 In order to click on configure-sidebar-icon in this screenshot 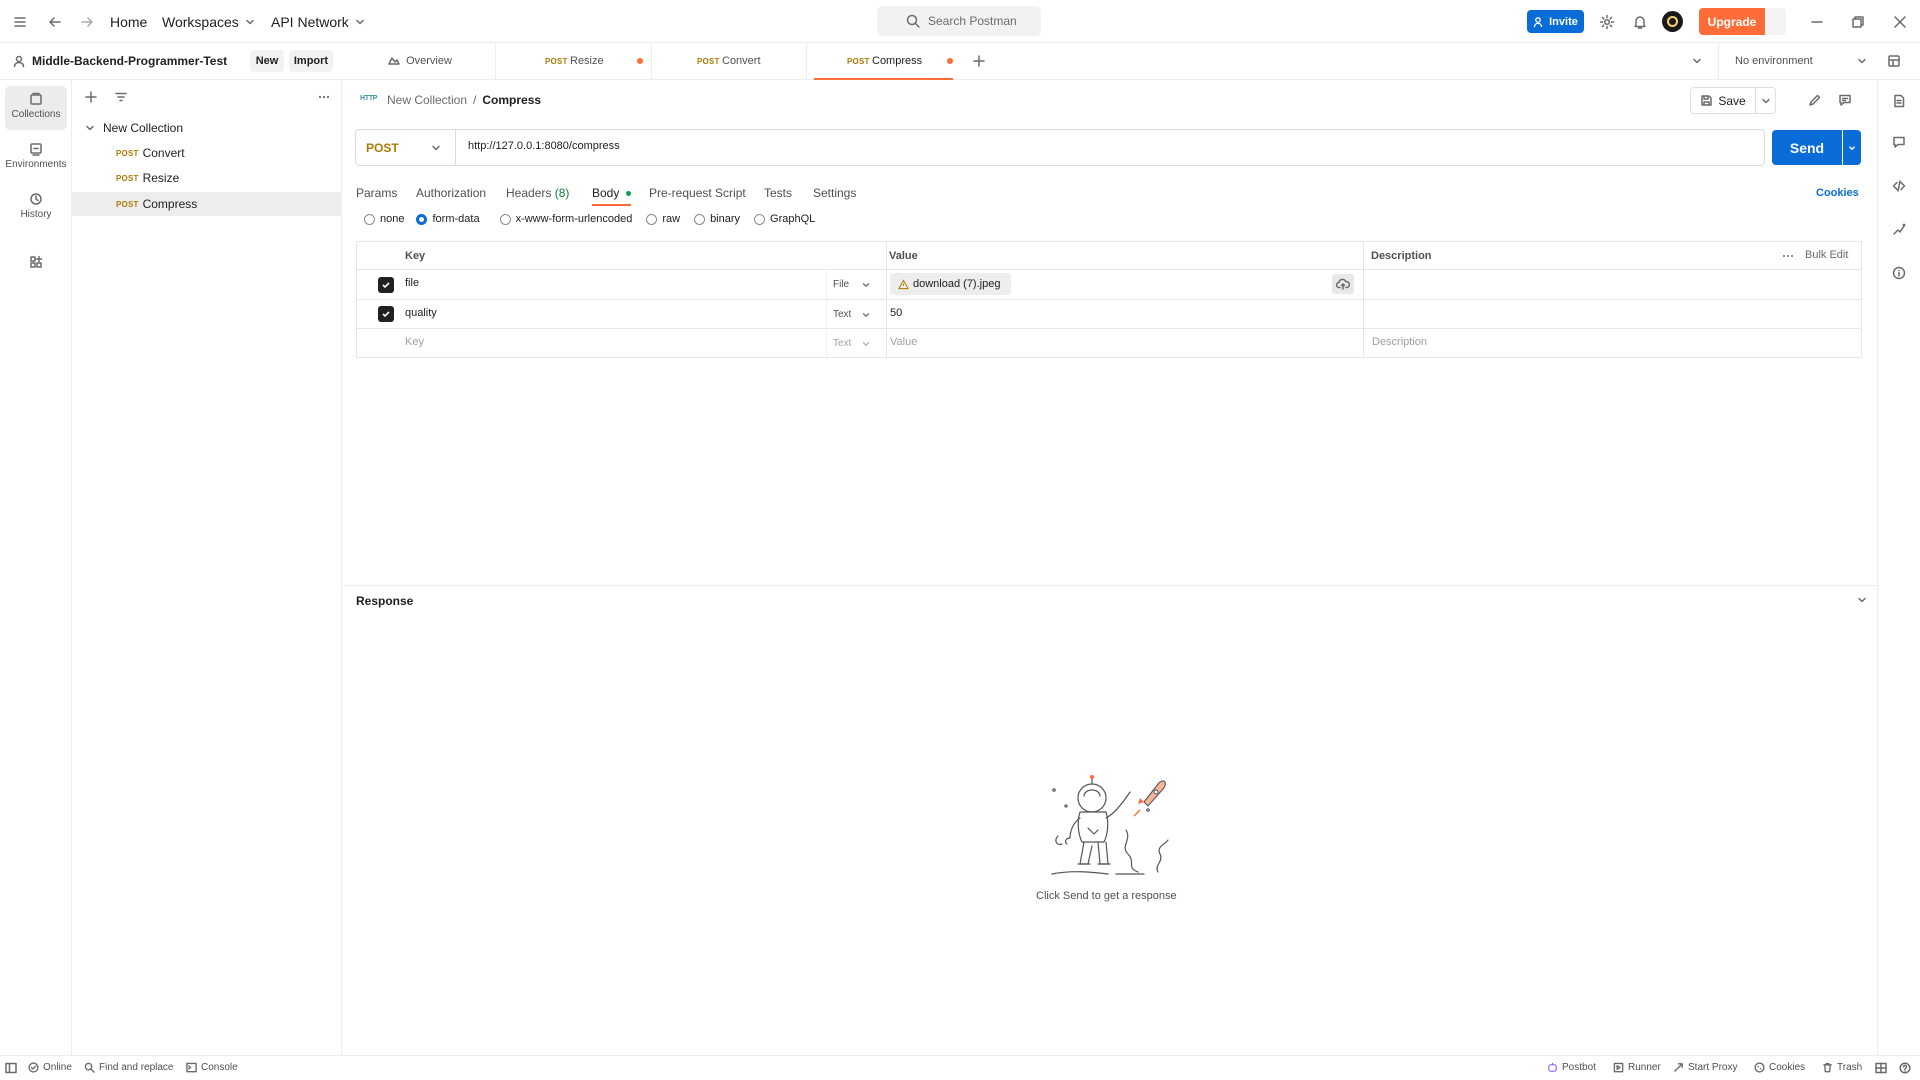, I will do `click(36, 262)`.